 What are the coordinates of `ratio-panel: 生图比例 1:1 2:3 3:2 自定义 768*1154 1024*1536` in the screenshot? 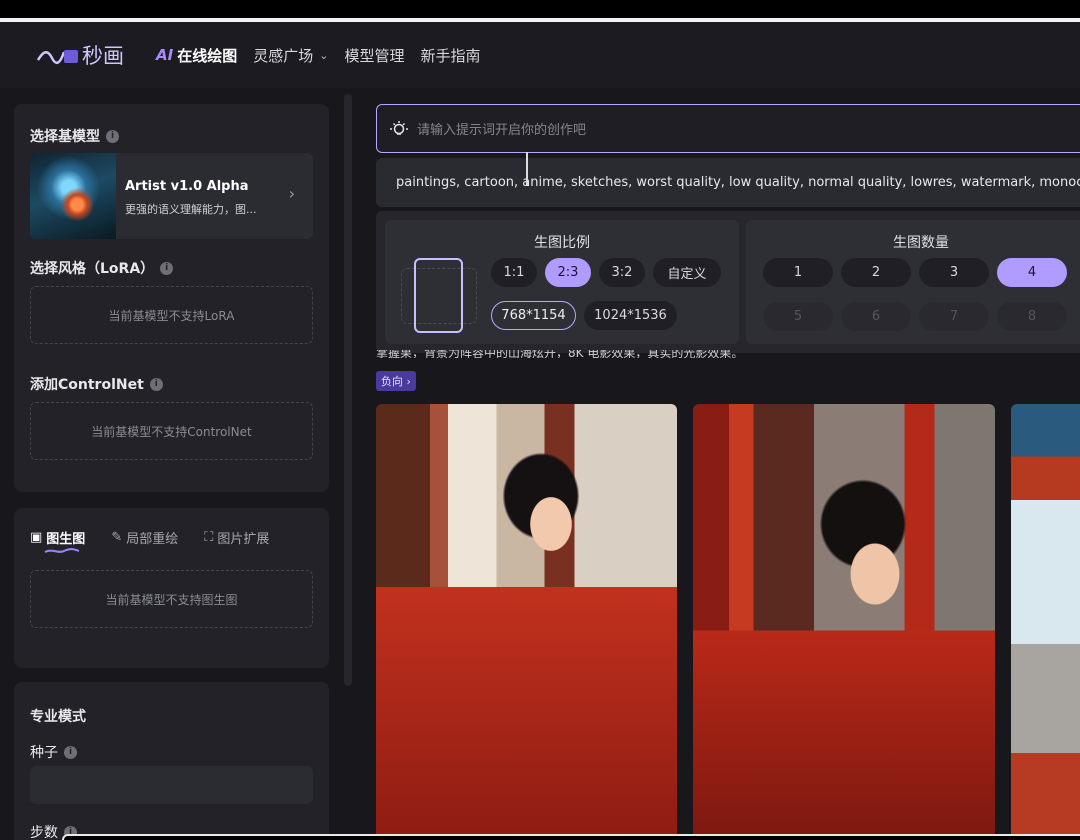 It's located at (562, 282).